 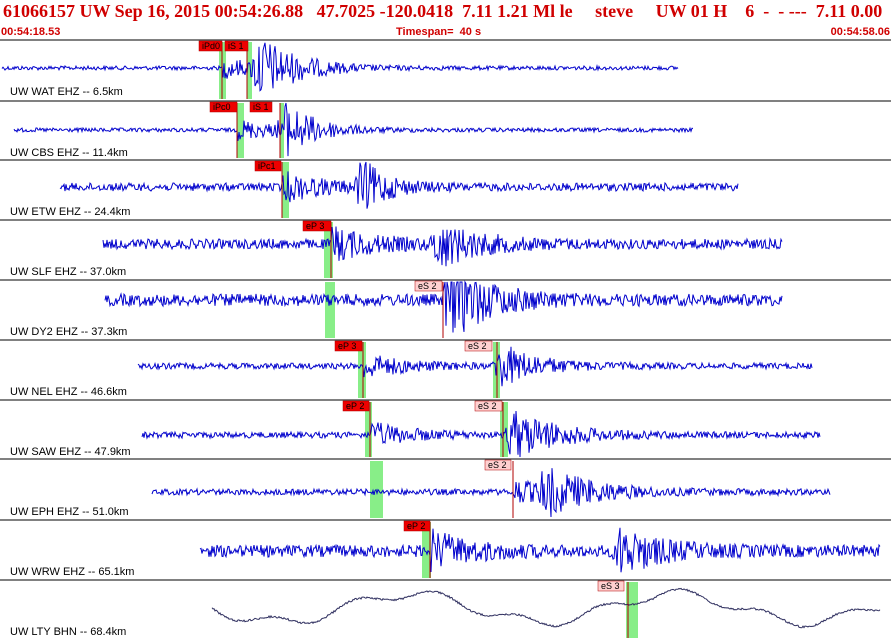 What do you see at coordinates (268, 189) in the screenshot?
I see `phase-pick: iPc1` at bounding box center [268, 189].